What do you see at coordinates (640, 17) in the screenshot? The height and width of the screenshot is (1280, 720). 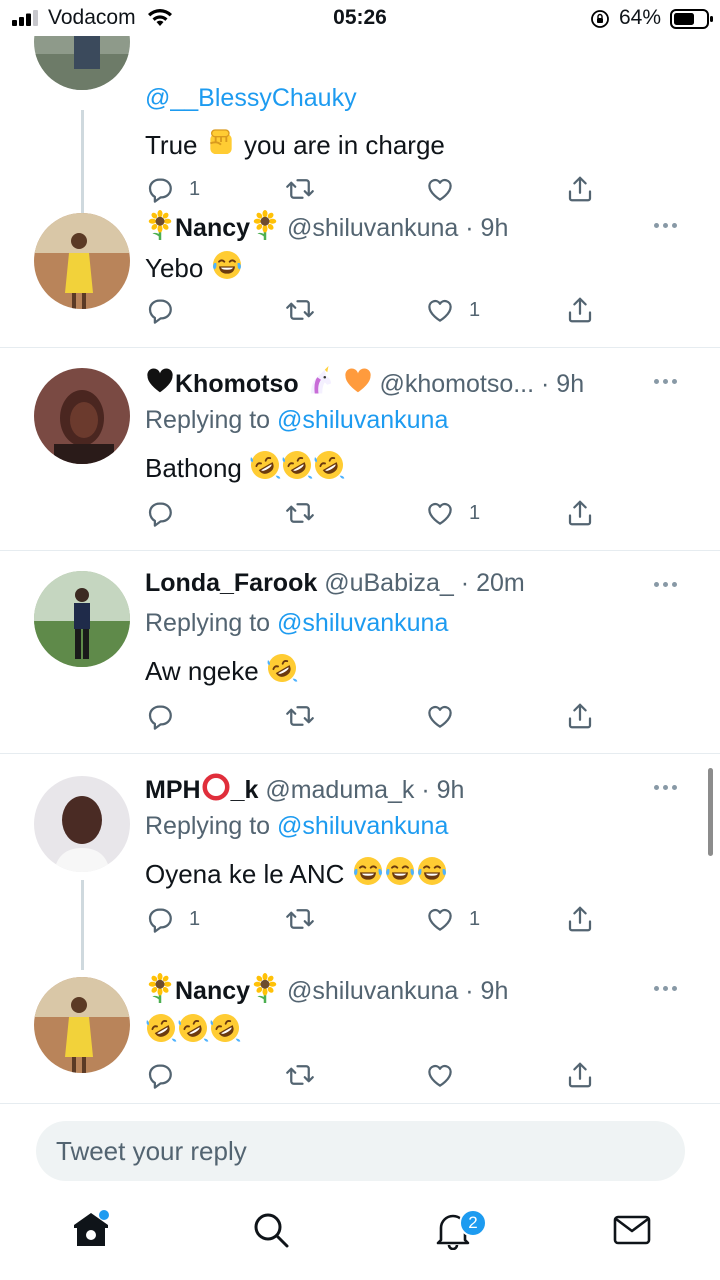 I see `battery-percentage: 64%` at bounding box center [640, 17].